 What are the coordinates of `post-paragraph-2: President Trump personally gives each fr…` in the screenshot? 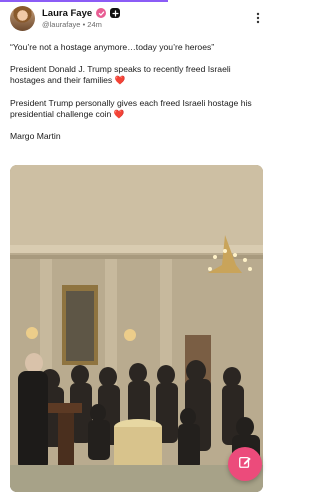 It's located at (138, 109).